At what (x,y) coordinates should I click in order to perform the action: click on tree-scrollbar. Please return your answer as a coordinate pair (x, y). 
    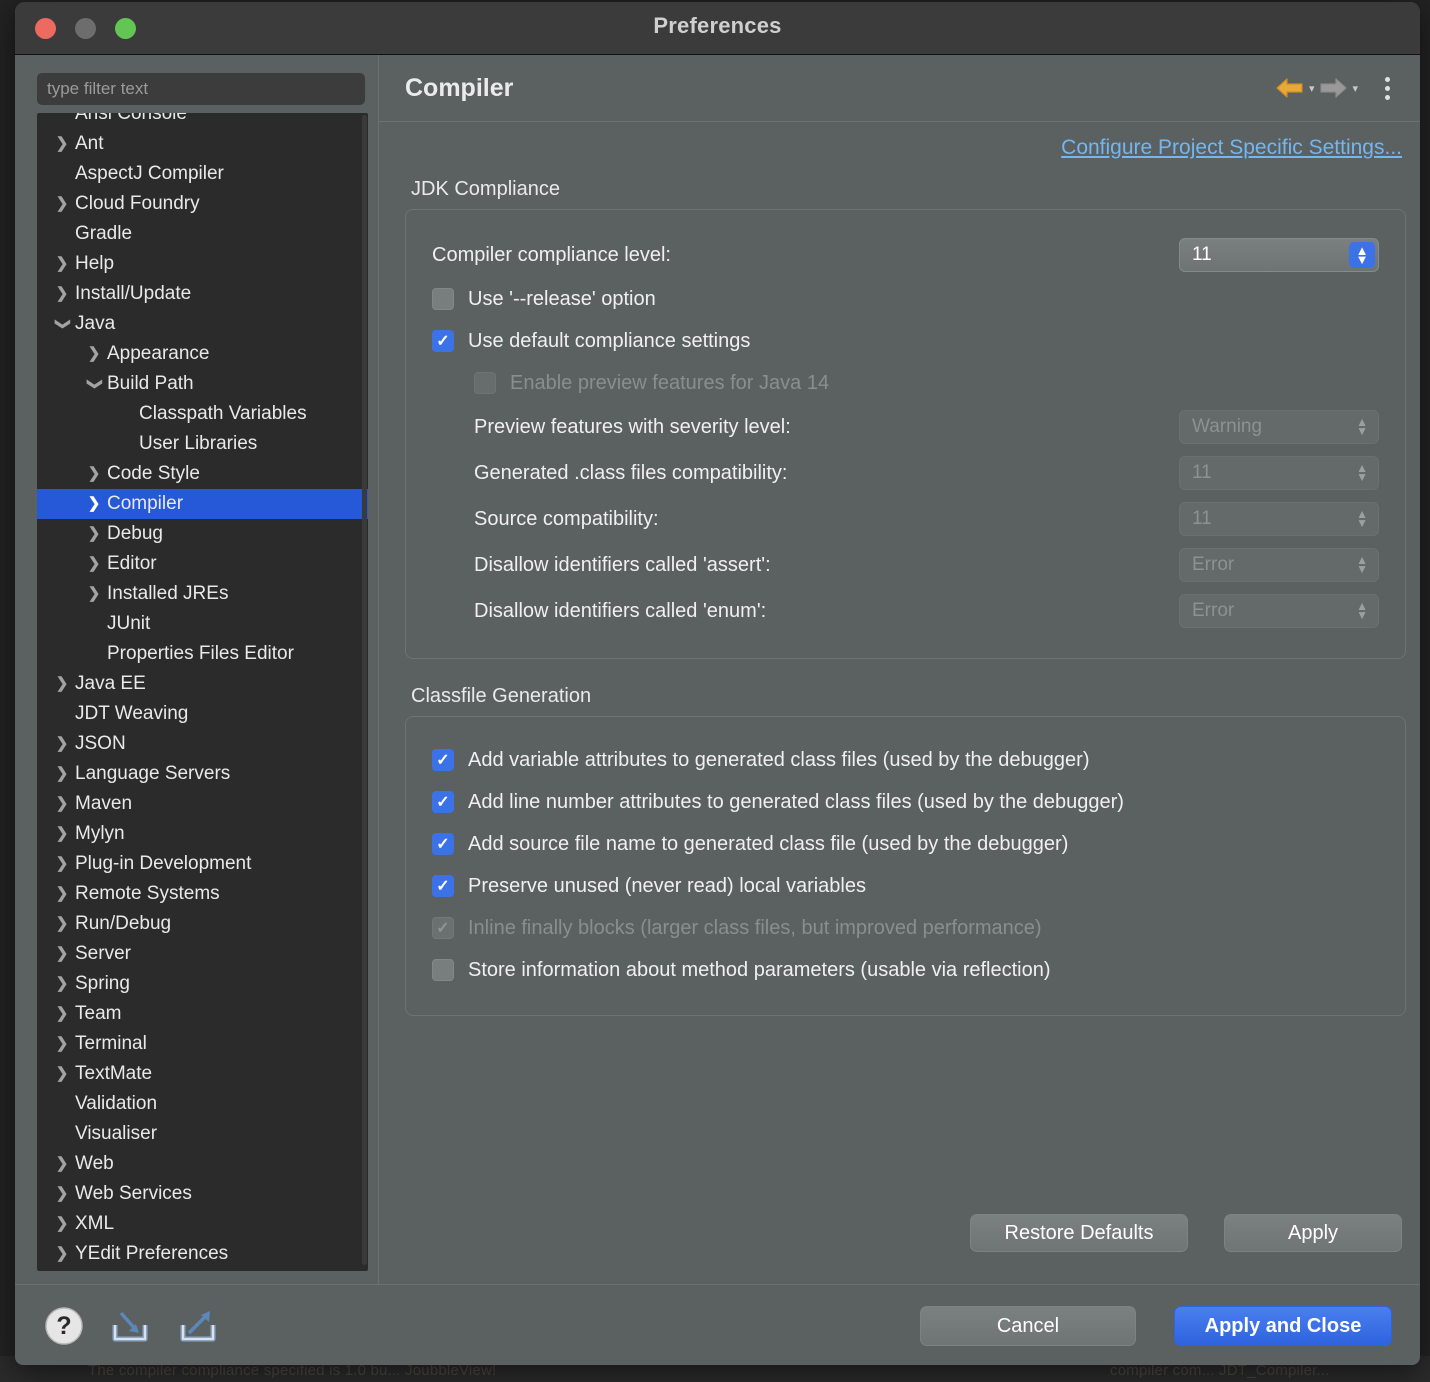
    Looking at the image, I should click on (364, 690).